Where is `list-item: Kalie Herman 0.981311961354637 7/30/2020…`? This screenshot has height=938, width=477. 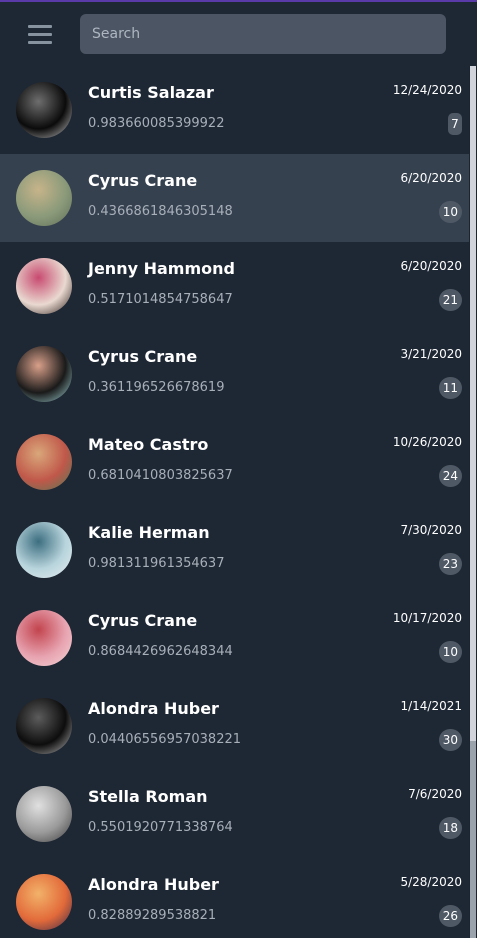 list-item: Kalie Herman 0.981311961354637 7/30/2020… is located at coordinates (234, 550).